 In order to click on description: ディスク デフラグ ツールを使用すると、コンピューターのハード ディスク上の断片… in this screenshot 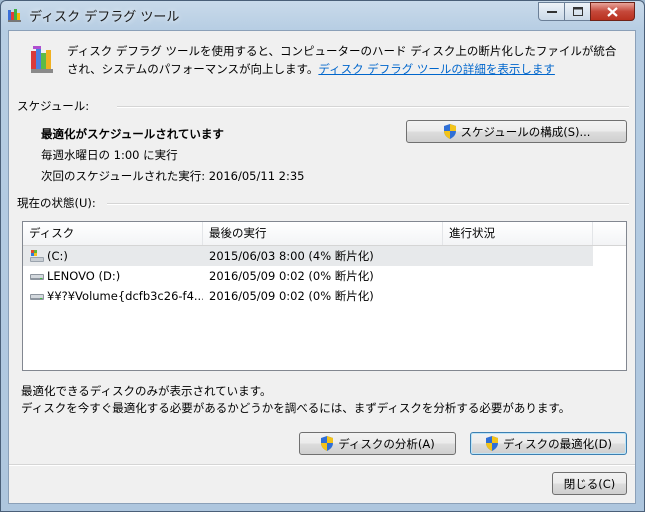, I will do `click(347, 60)`.